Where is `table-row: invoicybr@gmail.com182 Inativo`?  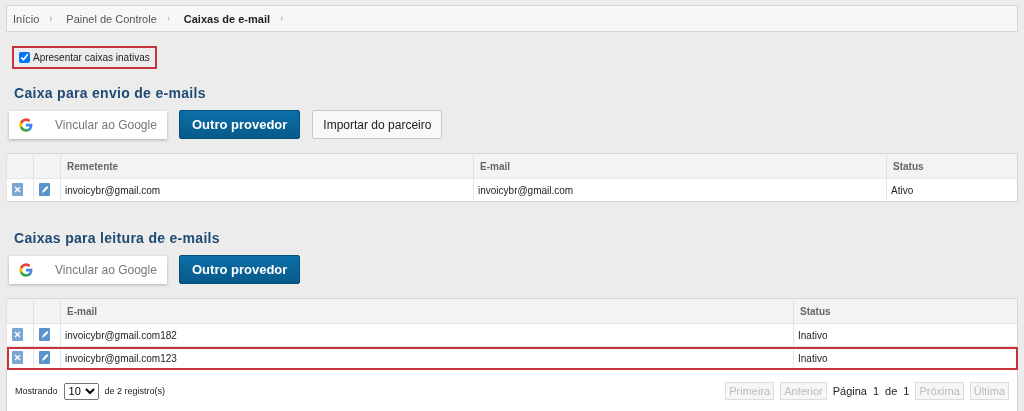 table-row: invoicybr@gmail.com182 Inativo is located at coordinates (512, 335).